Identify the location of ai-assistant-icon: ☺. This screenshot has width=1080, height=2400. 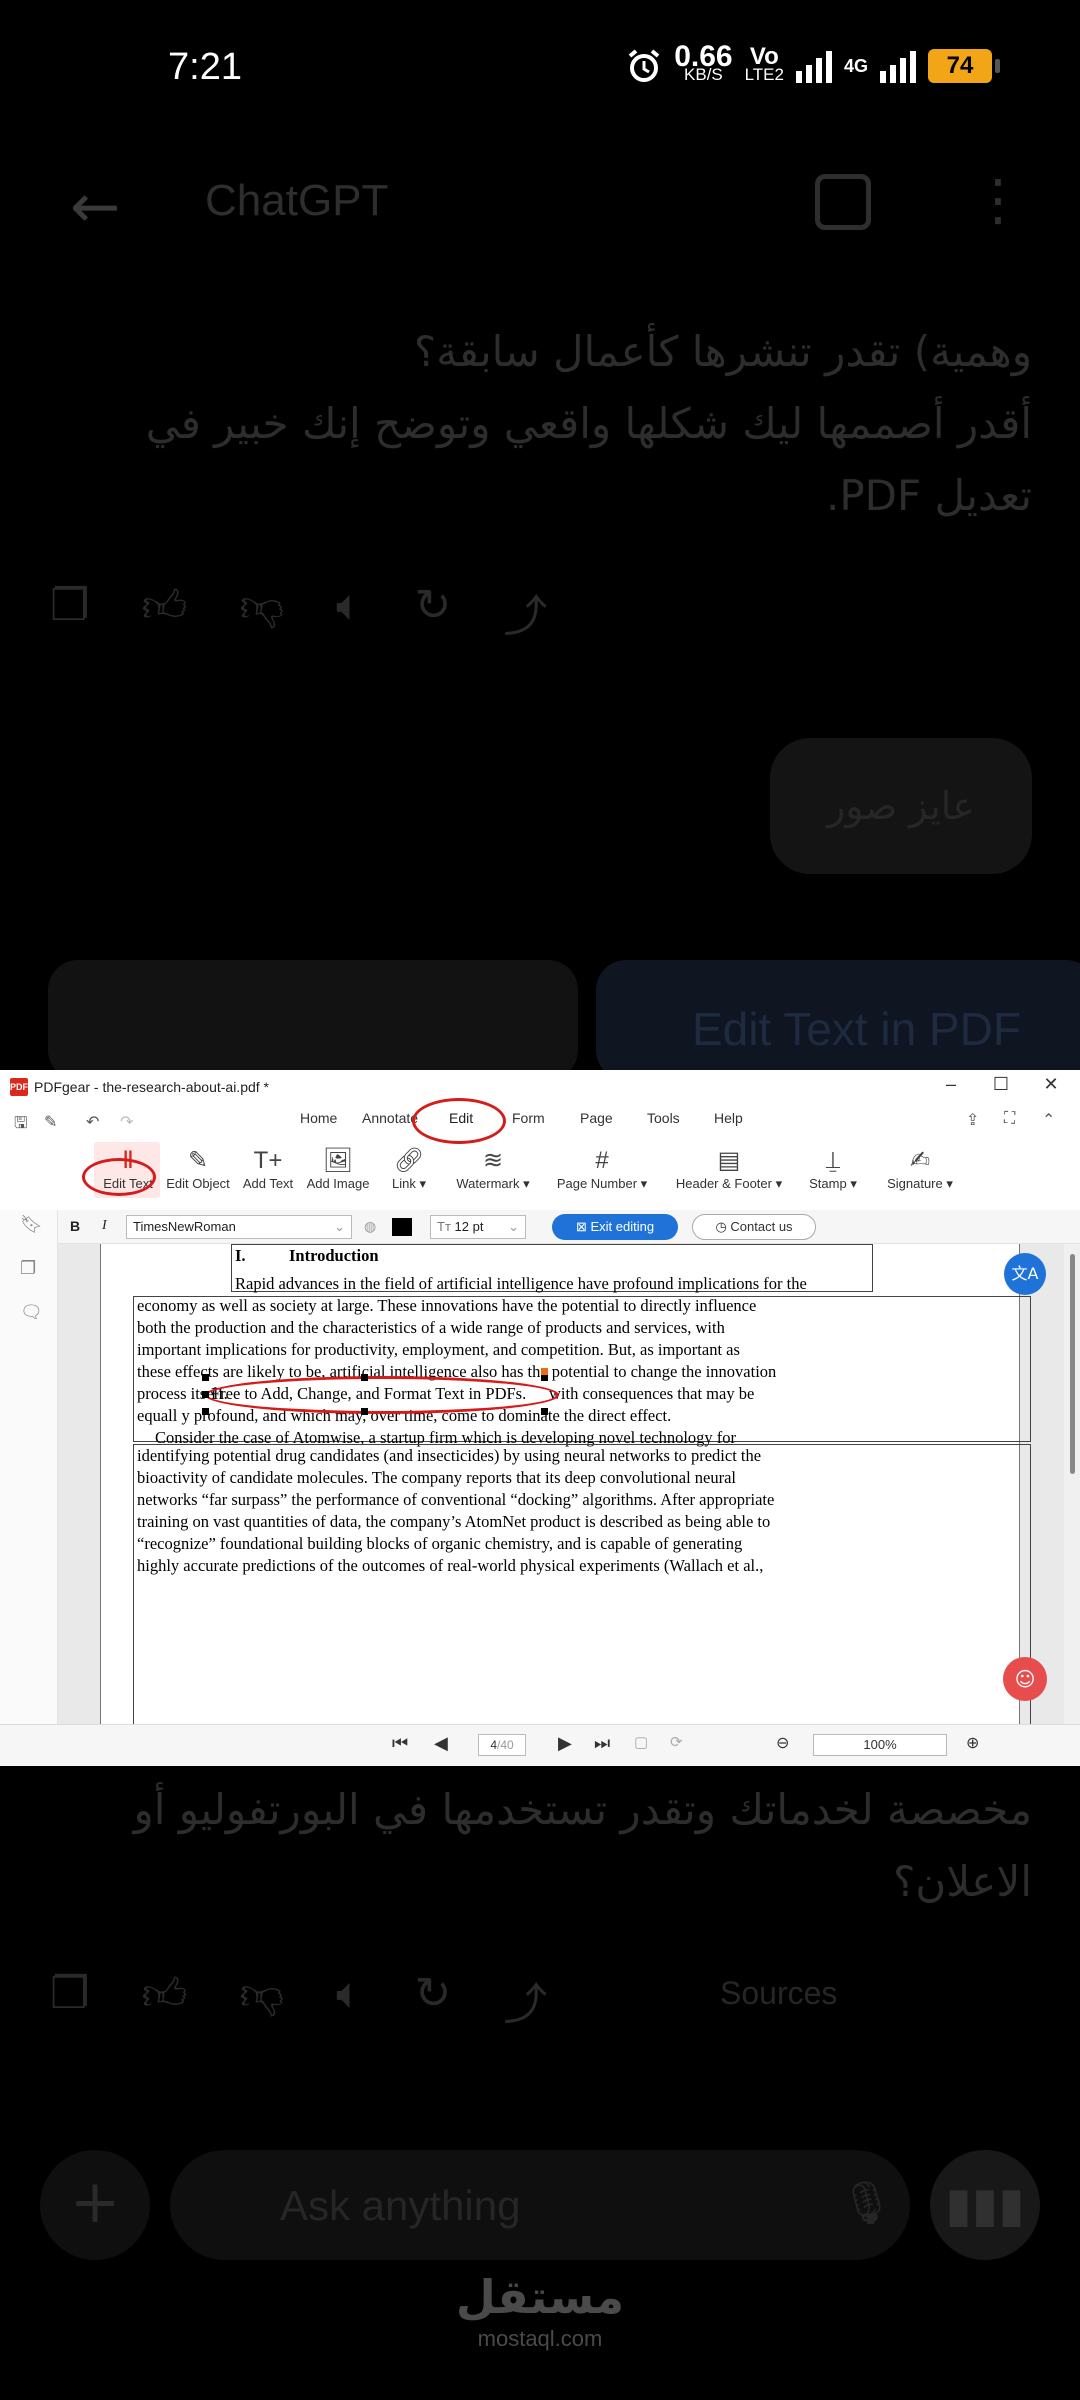
(1025, 1679).